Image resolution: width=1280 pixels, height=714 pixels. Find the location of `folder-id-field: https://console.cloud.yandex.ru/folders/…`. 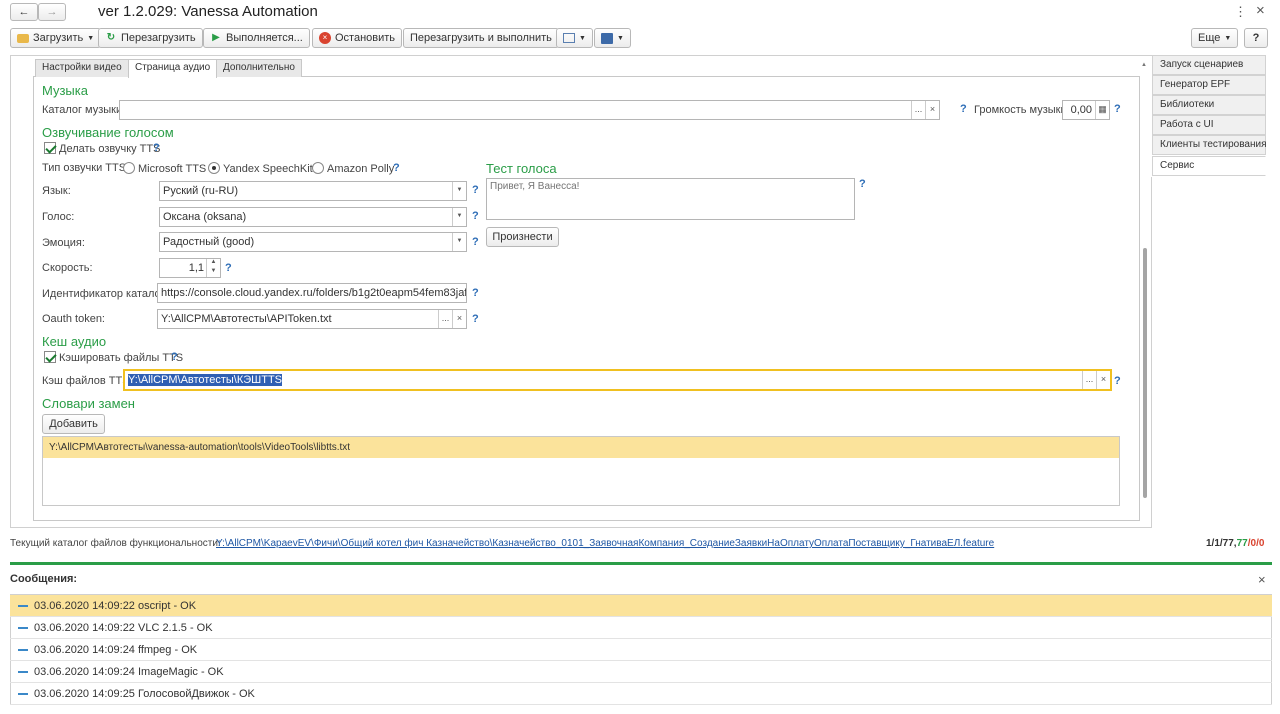

folder-id-field: https://console.cloud.yandex.ru/folders/… is located at coordinates (312, 293).